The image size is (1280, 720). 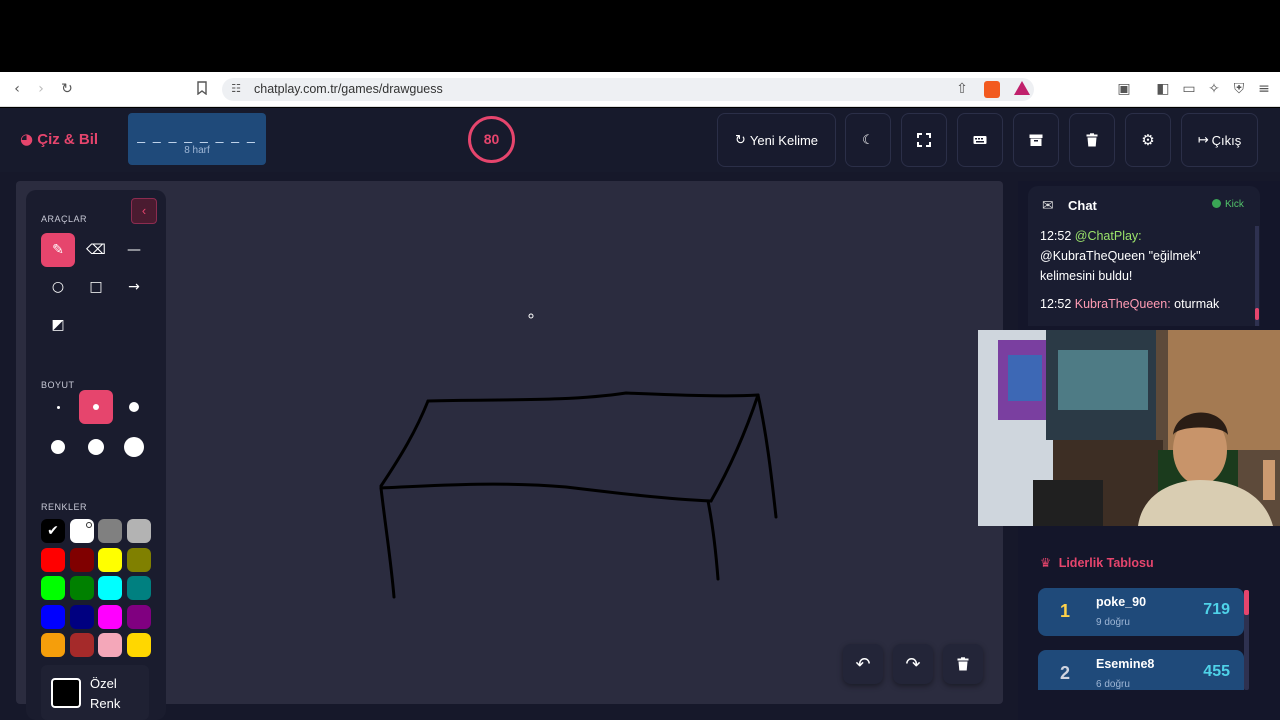 What do you see at coordinates (1048, 206) in the screenshot?
I see `comments-icon: ✉` at bounding box center [1048, 206].